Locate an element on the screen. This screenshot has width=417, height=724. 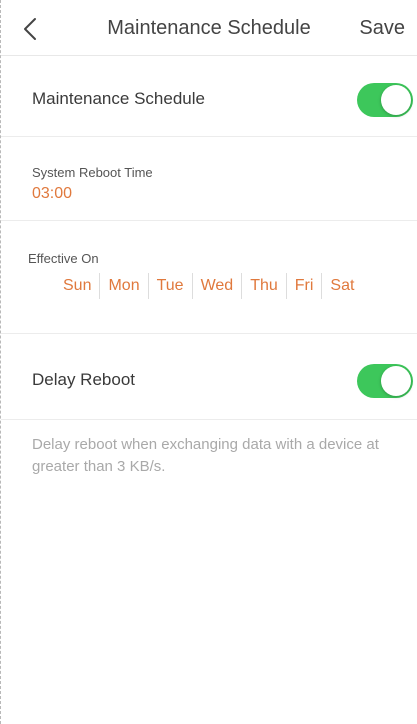
reboot-time-label: System Reboot Time is located at coordinates (92, 172).